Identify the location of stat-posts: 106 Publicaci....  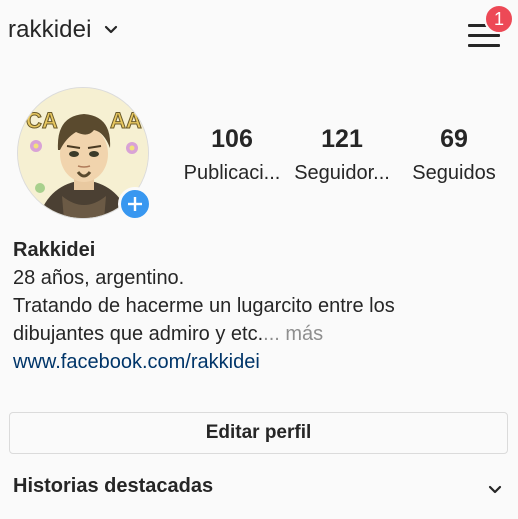
(232, 155).